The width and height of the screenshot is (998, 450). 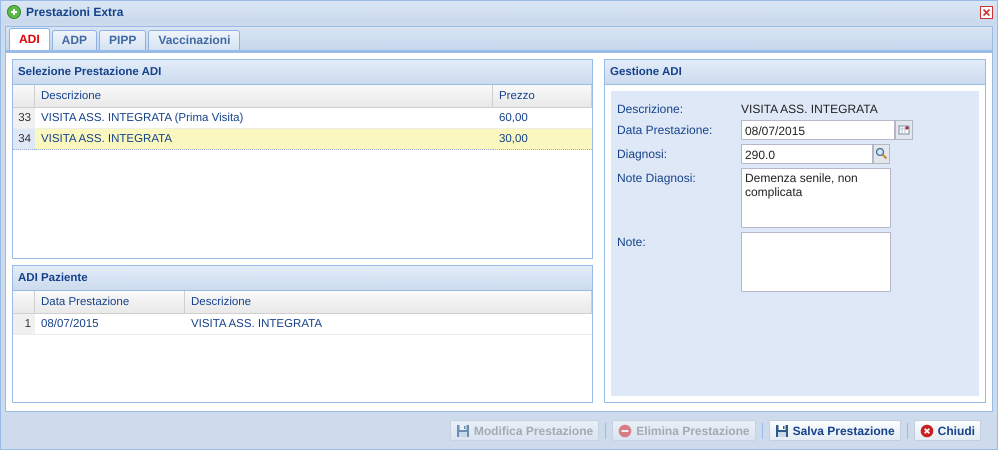 What do you see at coordinates (807, 154) in the screenshot?
I see `diagnosis-field: 290.0` at bounding box center [807, 154].